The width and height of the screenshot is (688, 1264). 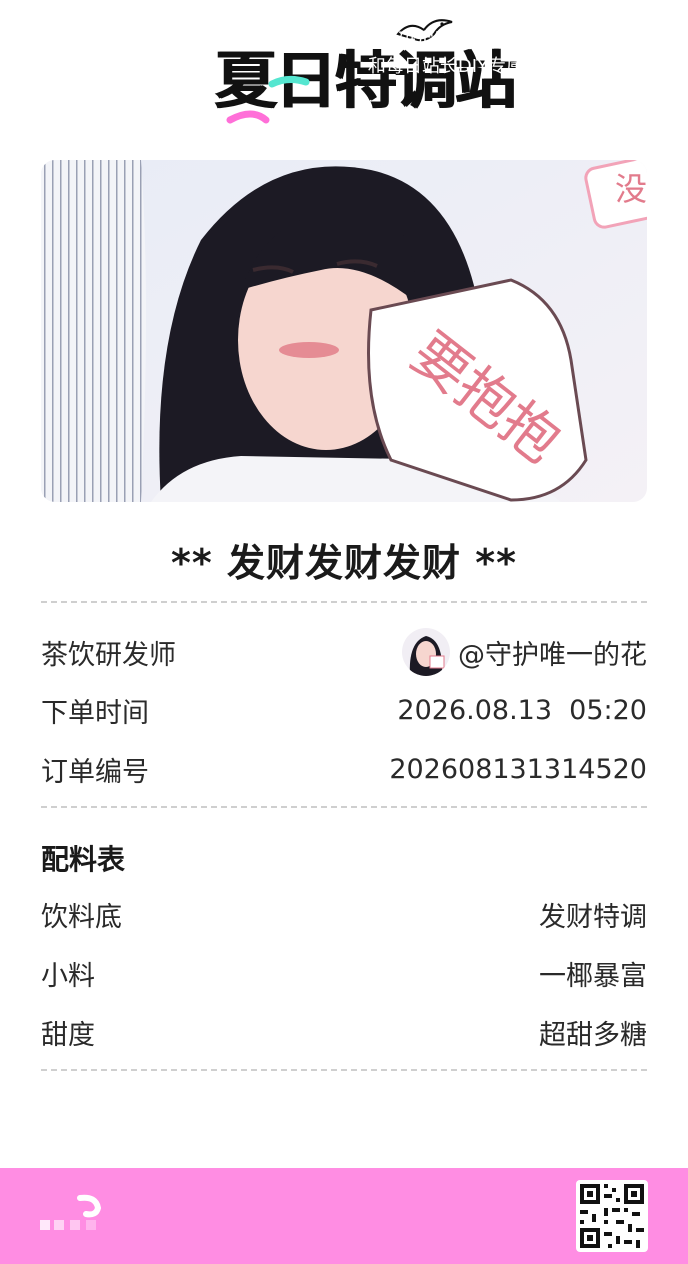 I want to click on footer-text: 扫码定制你的夏日特调 和每日站长DIY专属小票, so click(x=464, y=54).